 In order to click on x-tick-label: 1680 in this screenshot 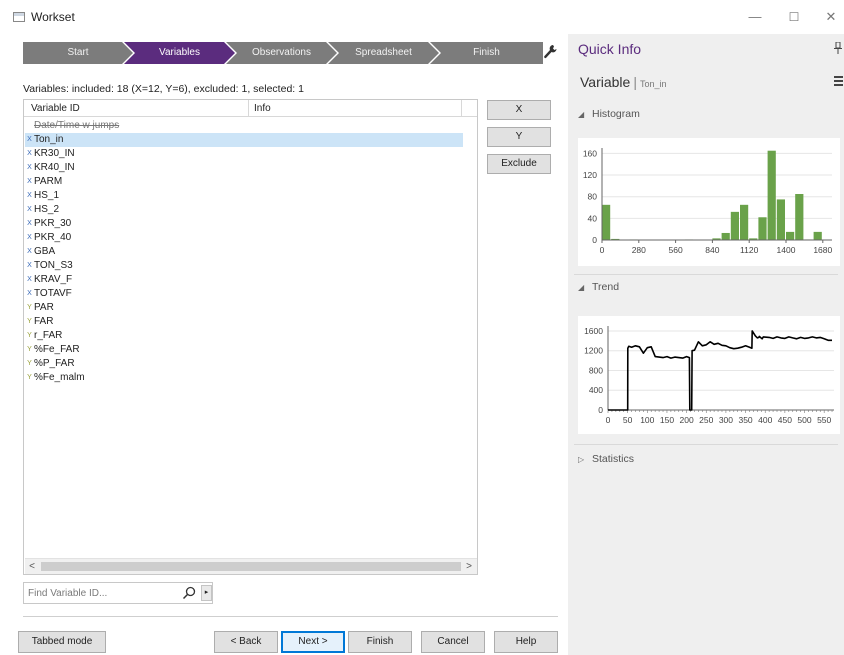, I will do `click(822, 250)`.